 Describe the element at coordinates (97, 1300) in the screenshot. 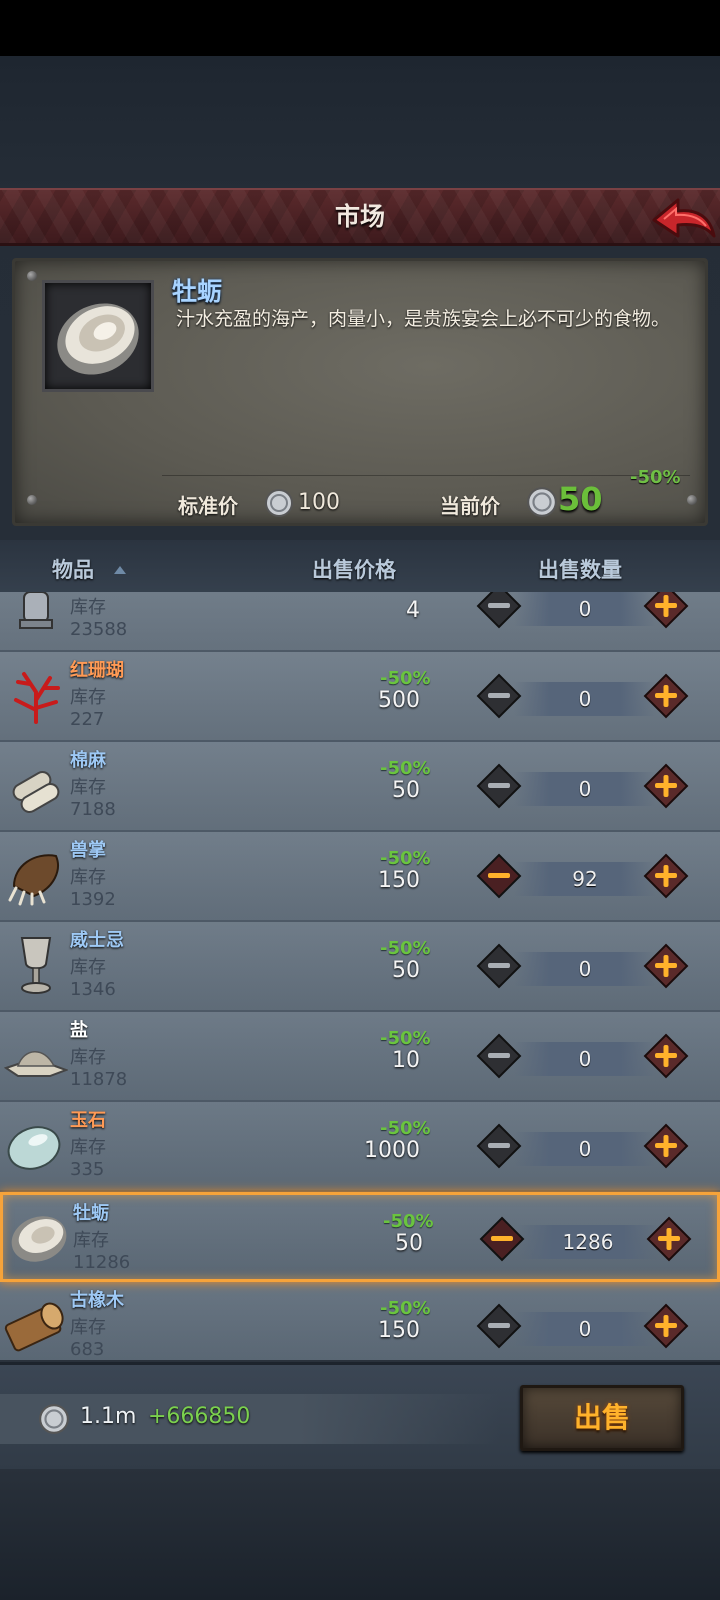

I see `item-name: 古橡木` at that location.